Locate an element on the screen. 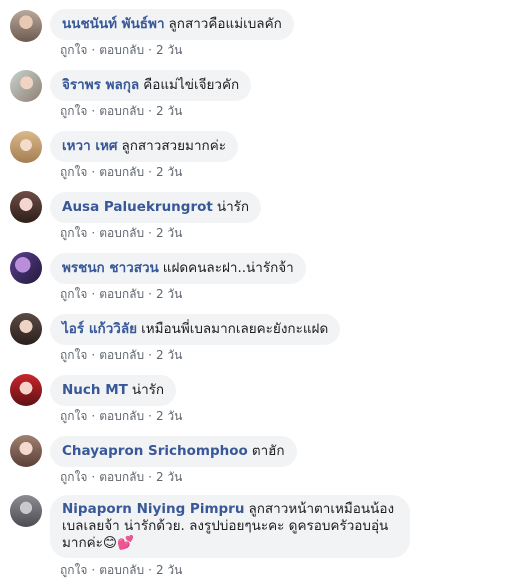  comment-bubble: พรชนก ชาวสวน แฝดคนละฝา..น่ารักจ้า is located at coordinates (178, 268).